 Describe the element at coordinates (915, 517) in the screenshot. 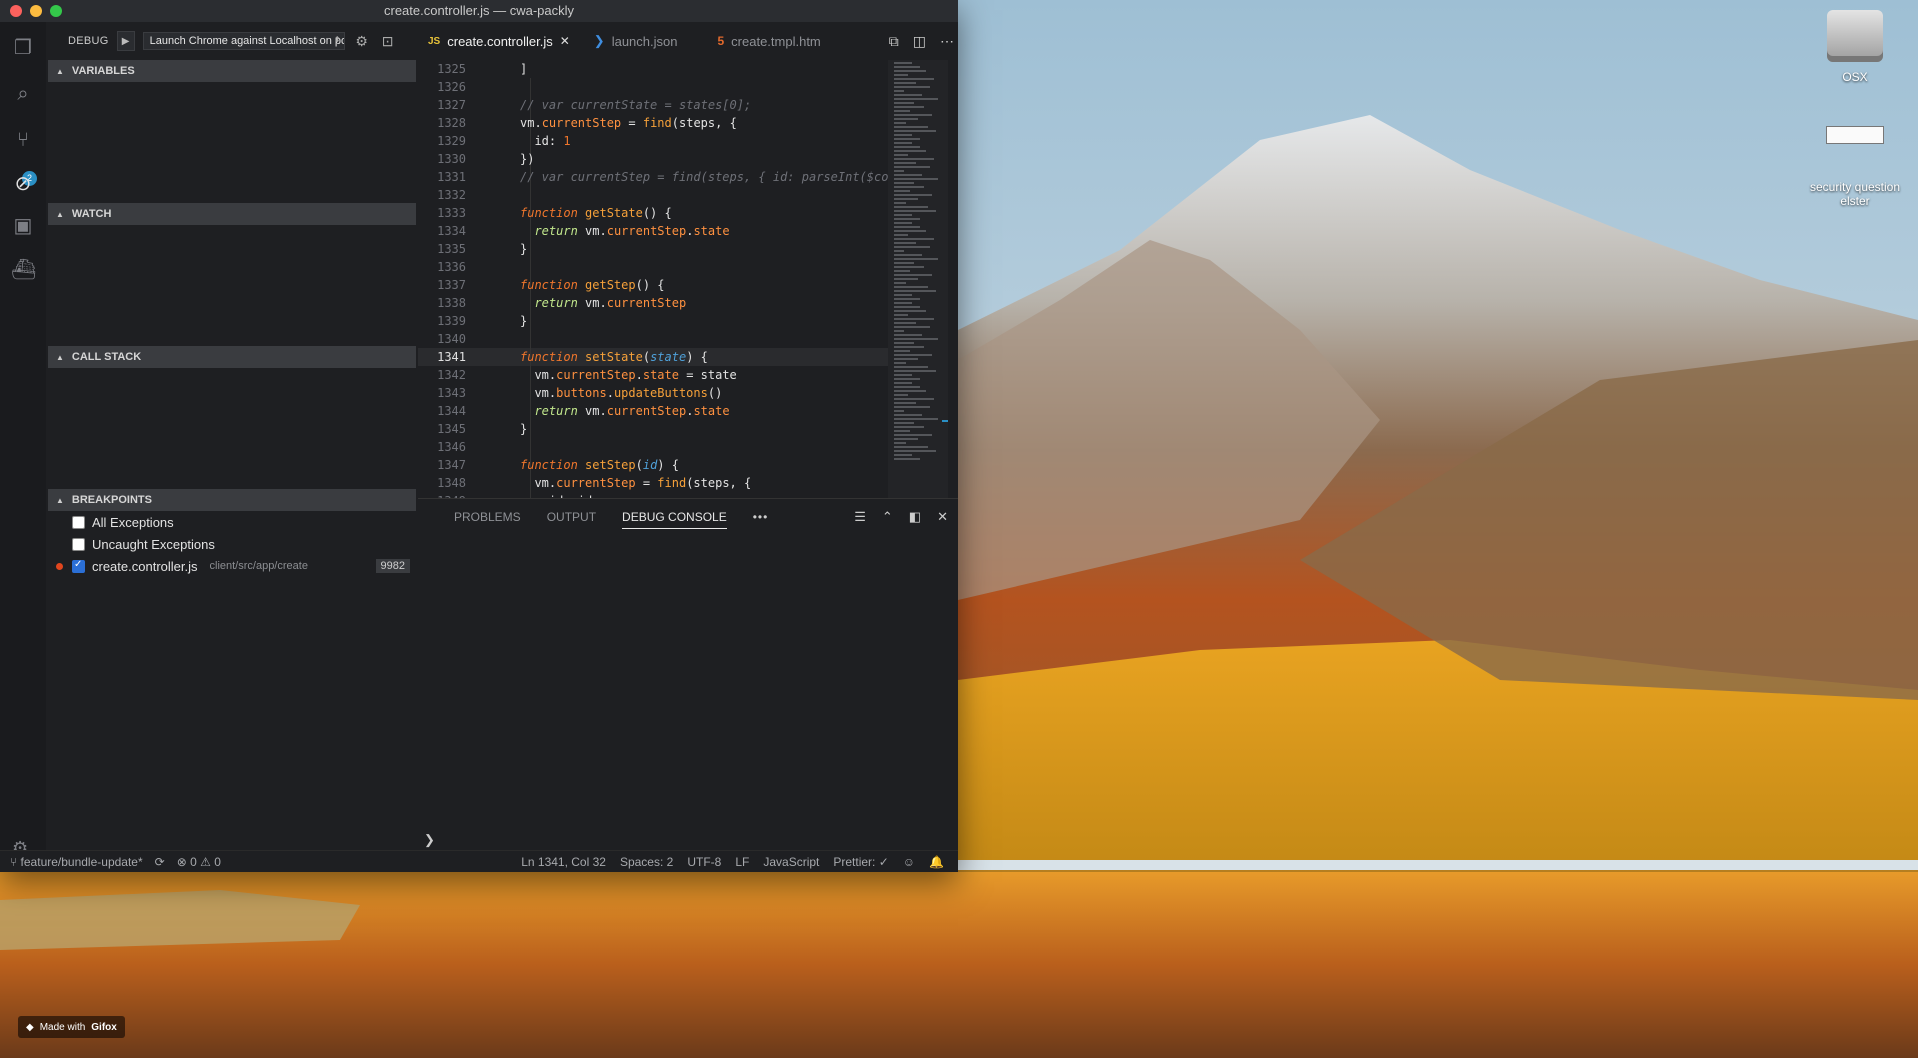

I see `toggle-panel-position-icon: ◧` at that location.